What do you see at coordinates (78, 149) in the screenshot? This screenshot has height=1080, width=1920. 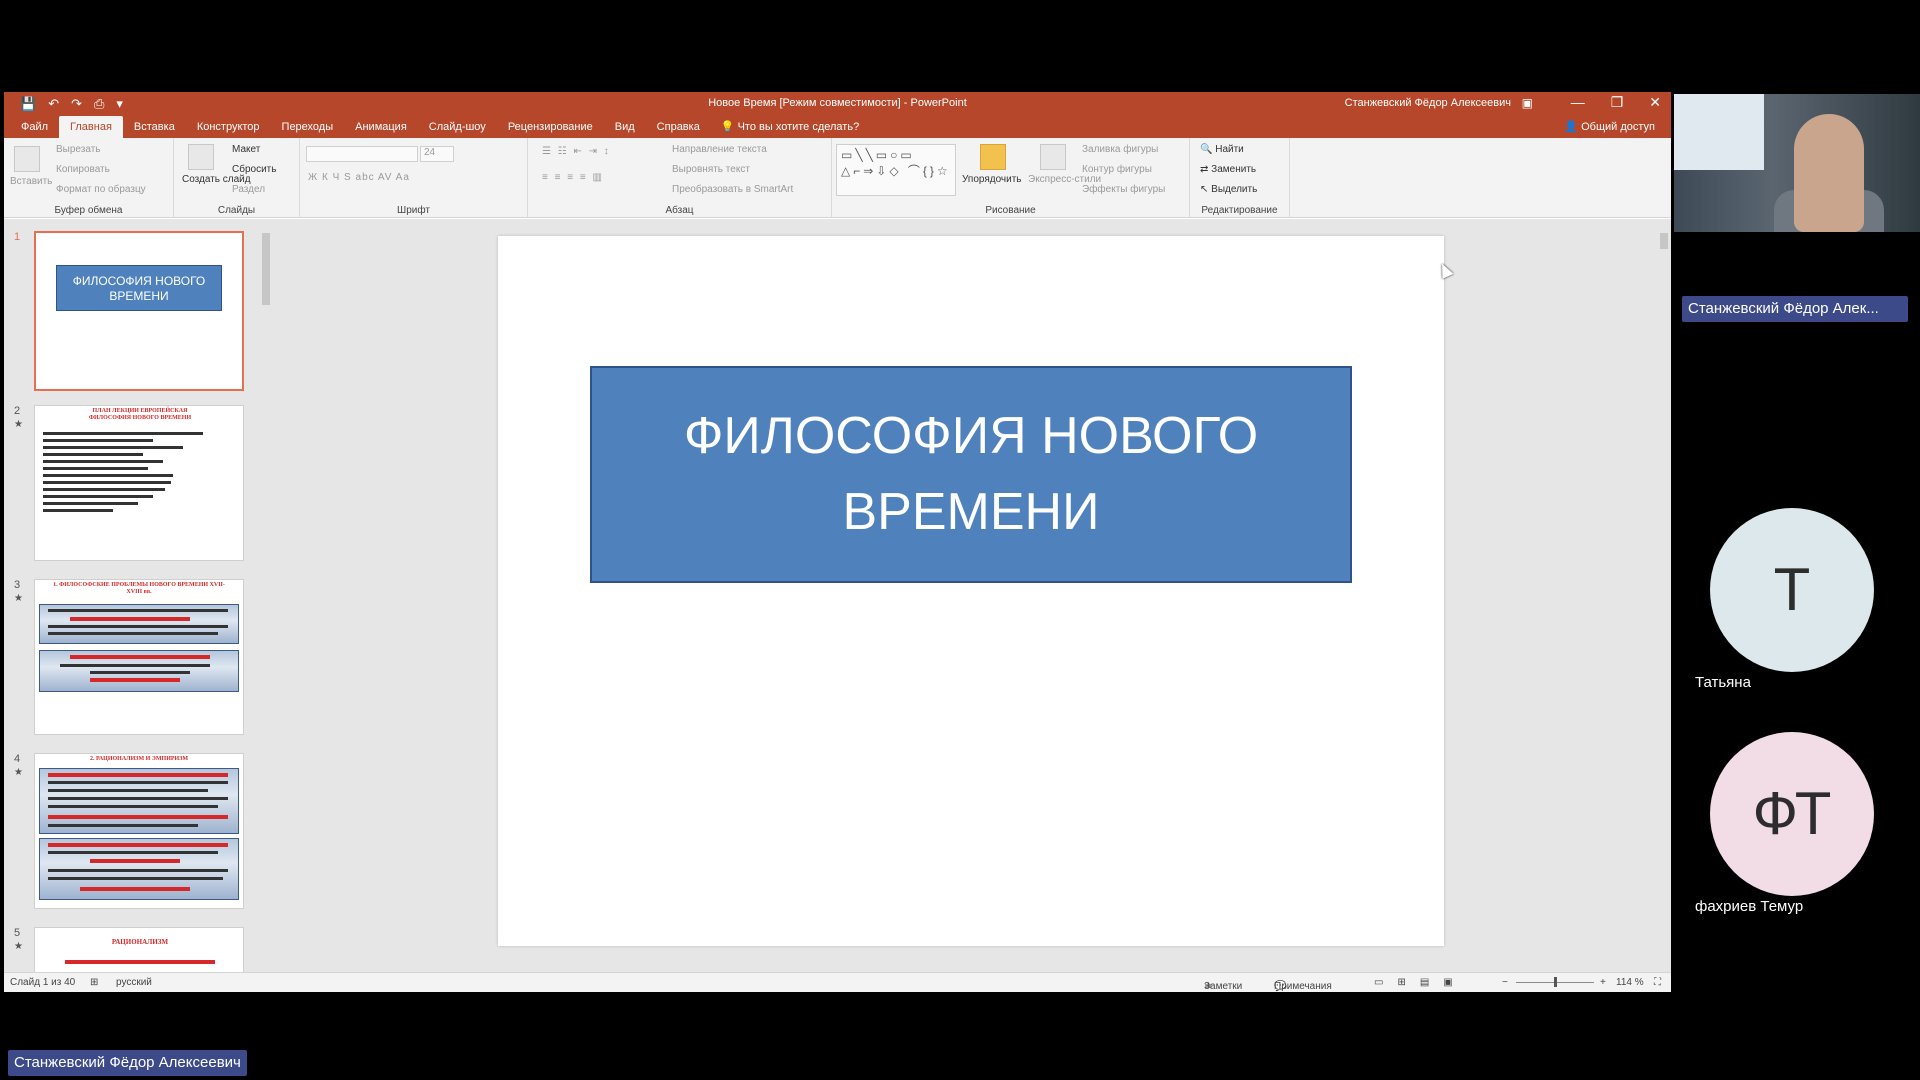 I see `cut-button: Вырезать` at bounding box center [78, 149].